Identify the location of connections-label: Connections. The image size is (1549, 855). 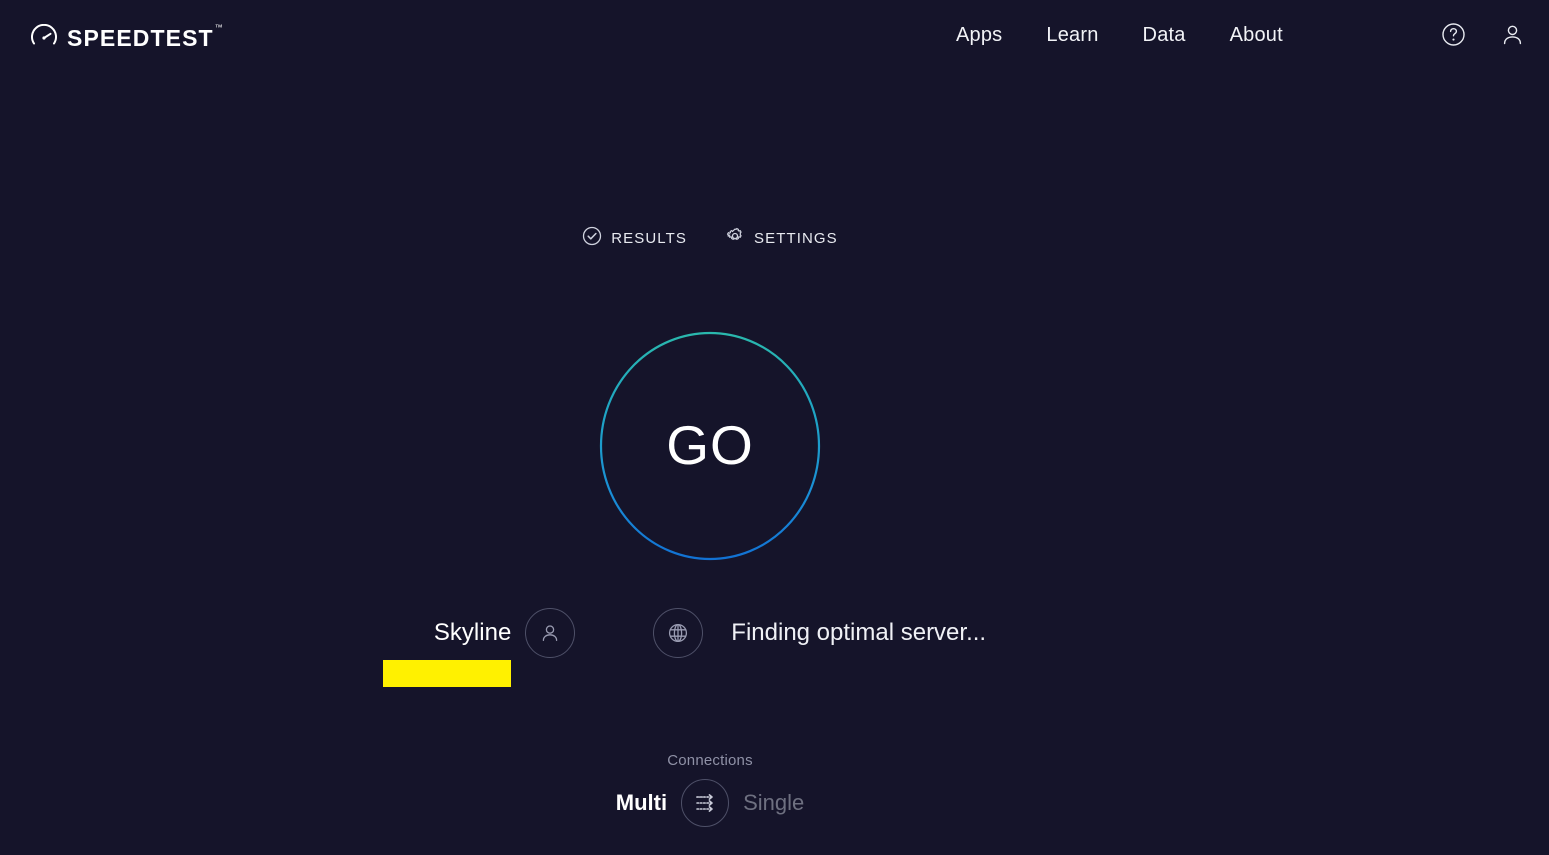
(710, 760).